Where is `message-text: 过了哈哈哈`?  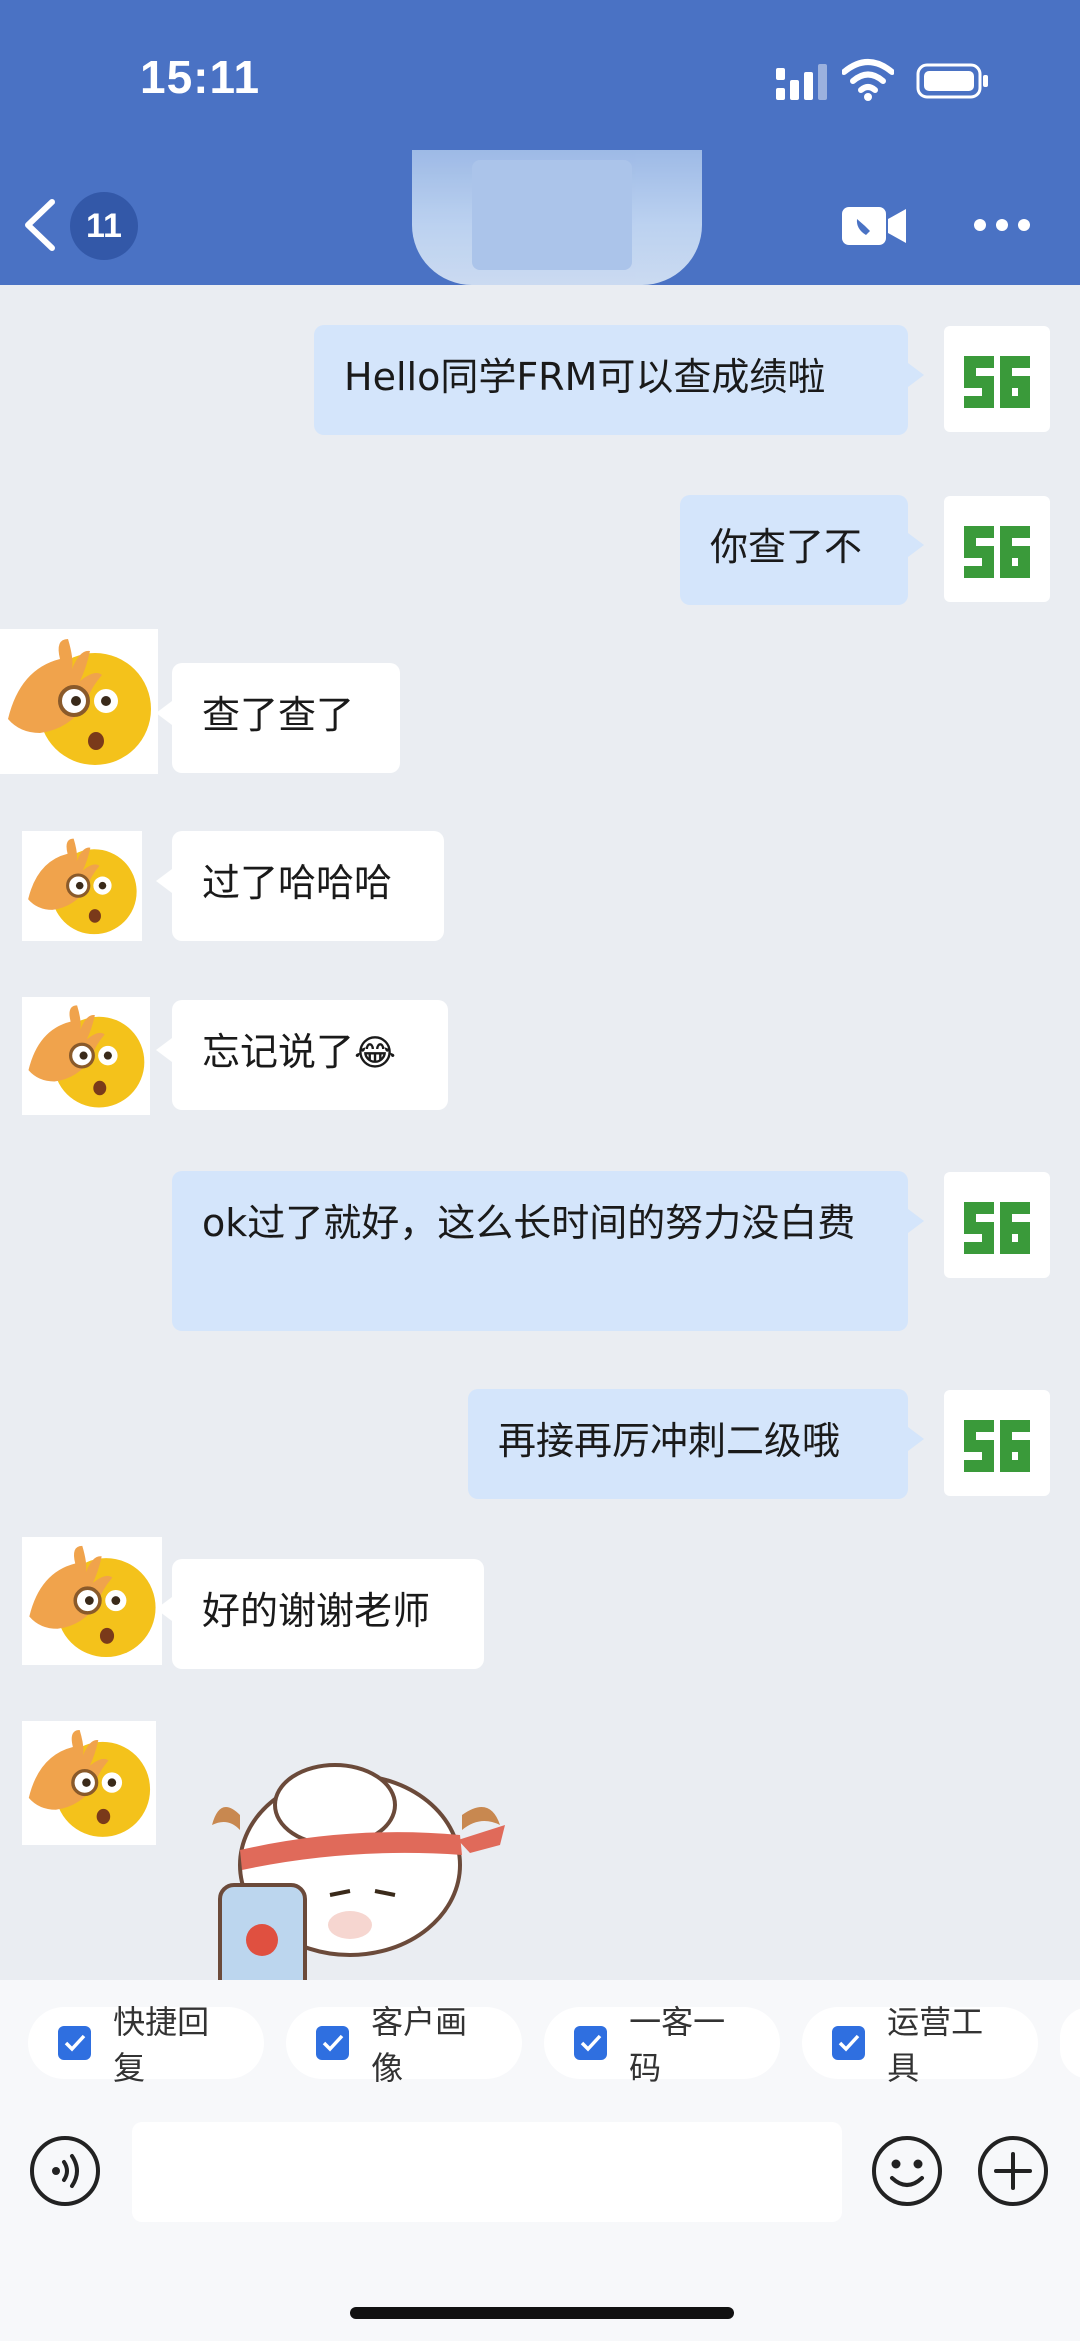 message-text: 过了哈哈哈 is located at coordinates (297, 883).